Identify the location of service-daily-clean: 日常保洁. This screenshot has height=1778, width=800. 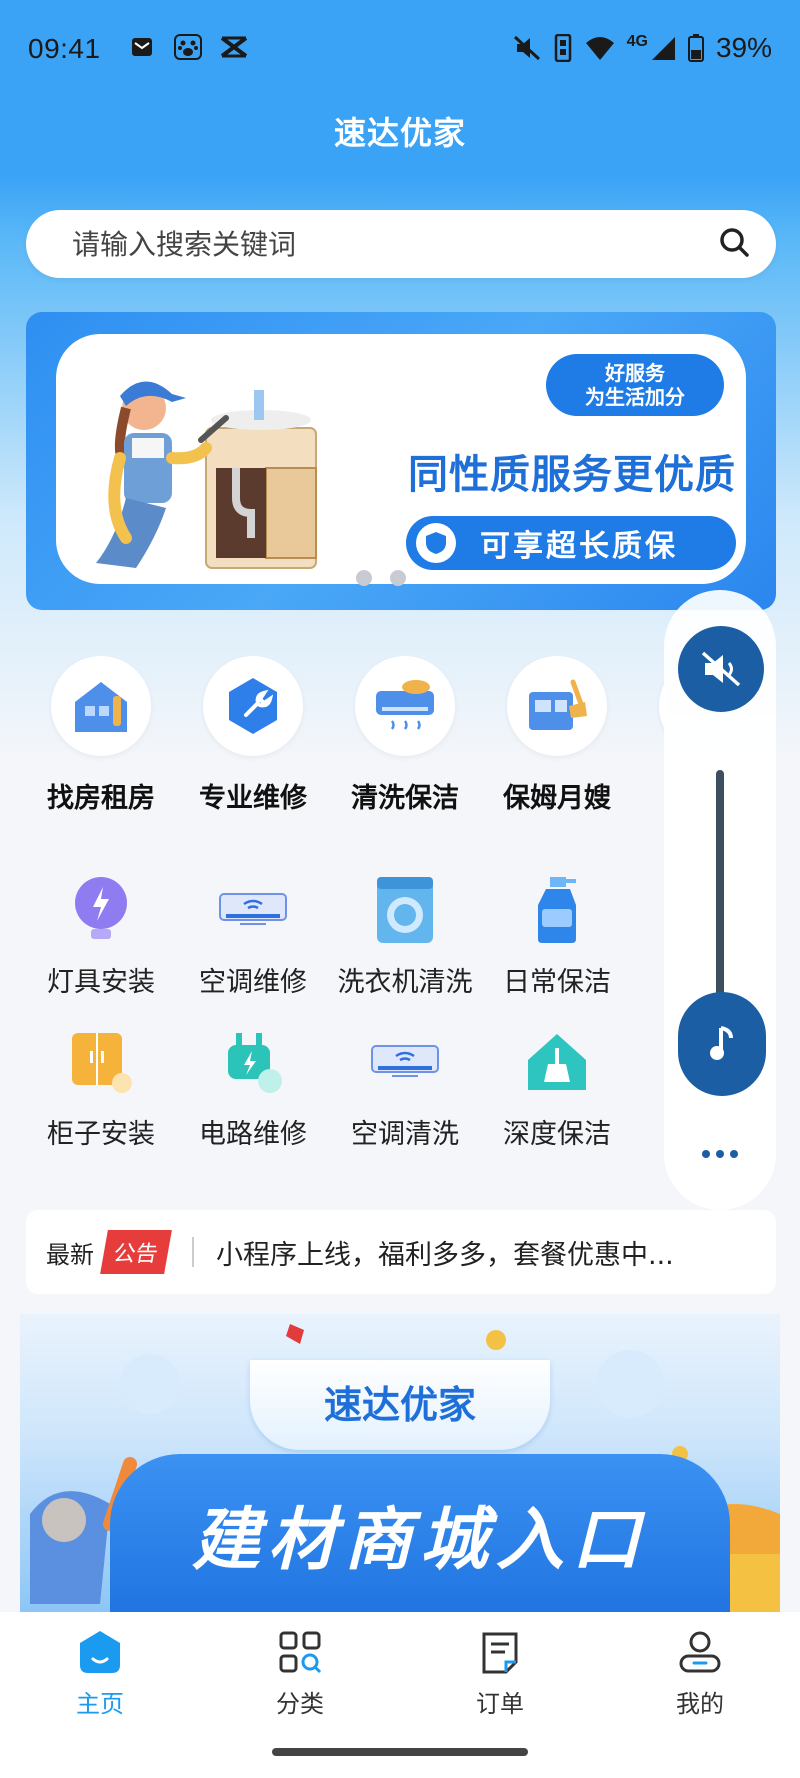
(557, 934).